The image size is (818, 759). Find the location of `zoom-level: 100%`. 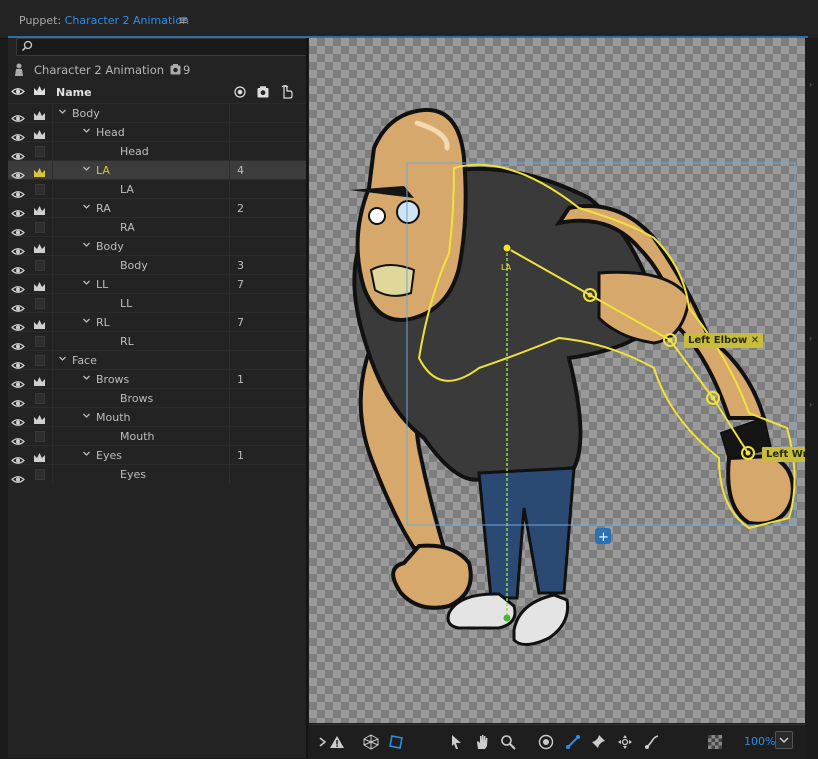

zoom-level: 100% is located at coordinates (759, 741).